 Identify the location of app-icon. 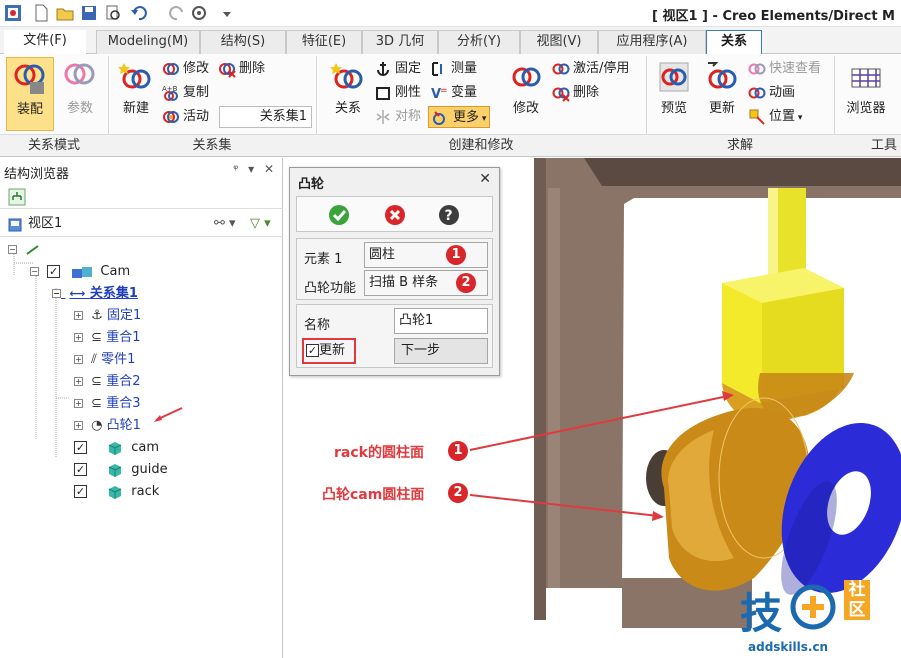
(13, 13).